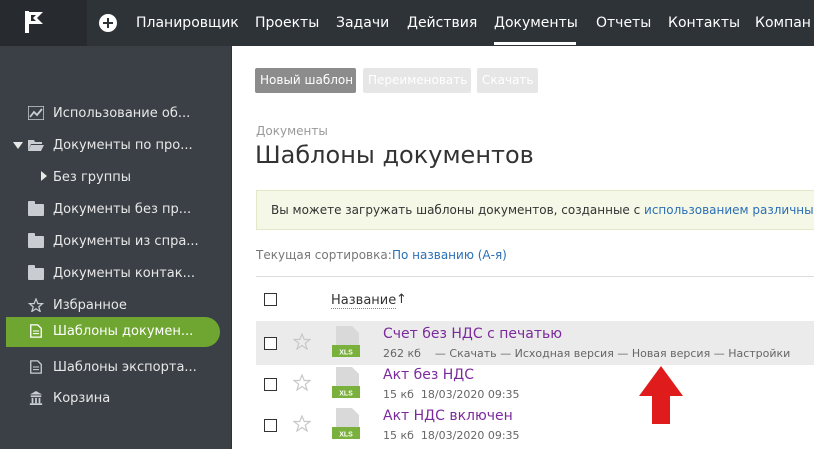  I want to click on new-template-button: Новый шаблон, so click(305, 80).